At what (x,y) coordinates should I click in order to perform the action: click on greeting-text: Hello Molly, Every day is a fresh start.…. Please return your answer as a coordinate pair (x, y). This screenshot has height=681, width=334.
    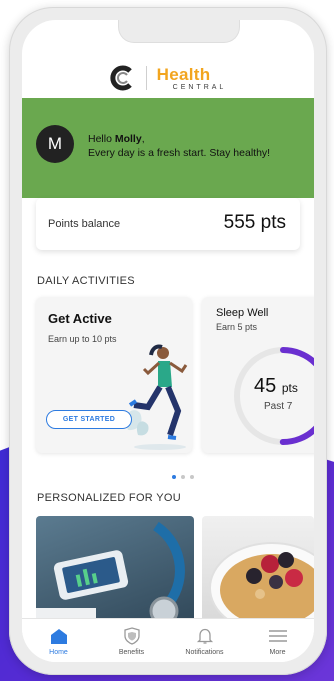
    Looking at the image, I should click on (179, 146).